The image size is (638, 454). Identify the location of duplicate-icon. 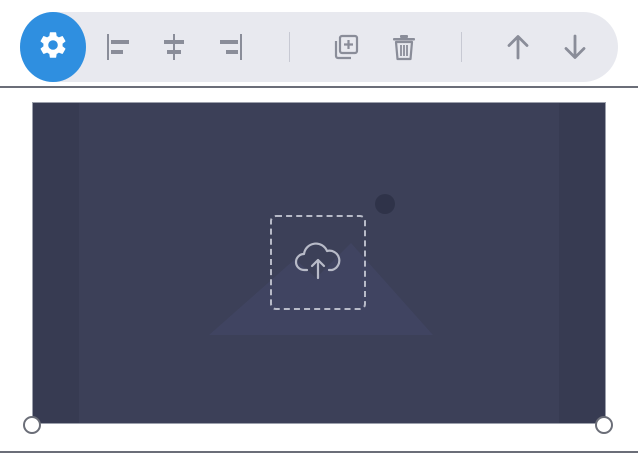
(346, 47).